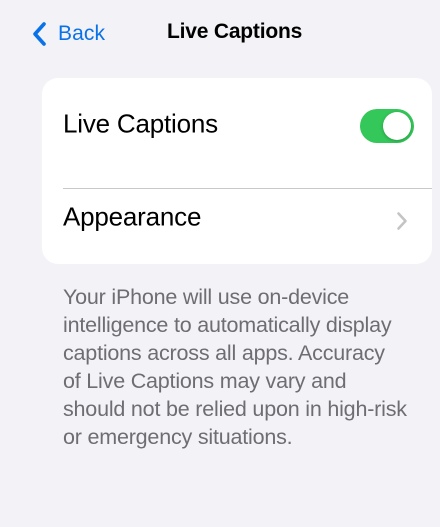 The width and height of the screenshot is (440, 527). What do you see at coordinates (402, 221) in the screenshot?
I see `chevron-right-icon` at bounding box center [402, 221].